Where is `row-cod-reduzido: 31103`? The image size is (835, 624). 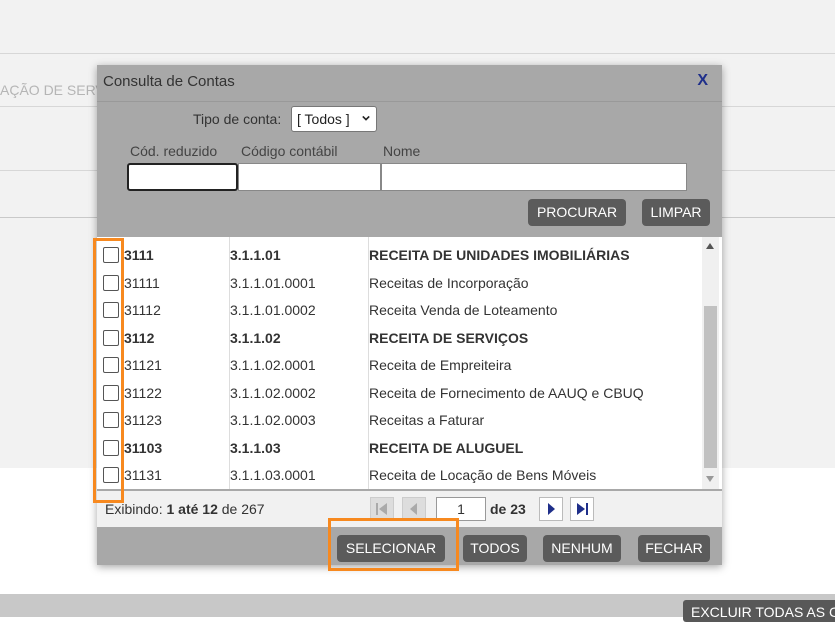
row-cod-reduzido: 31103 is located at coordinates (143, 447).